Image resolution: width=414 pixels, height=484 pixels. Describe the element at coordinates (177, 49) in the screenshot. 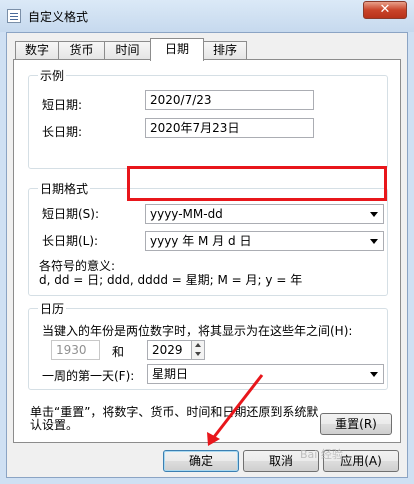

I see `tab-date: 日期` at that location.